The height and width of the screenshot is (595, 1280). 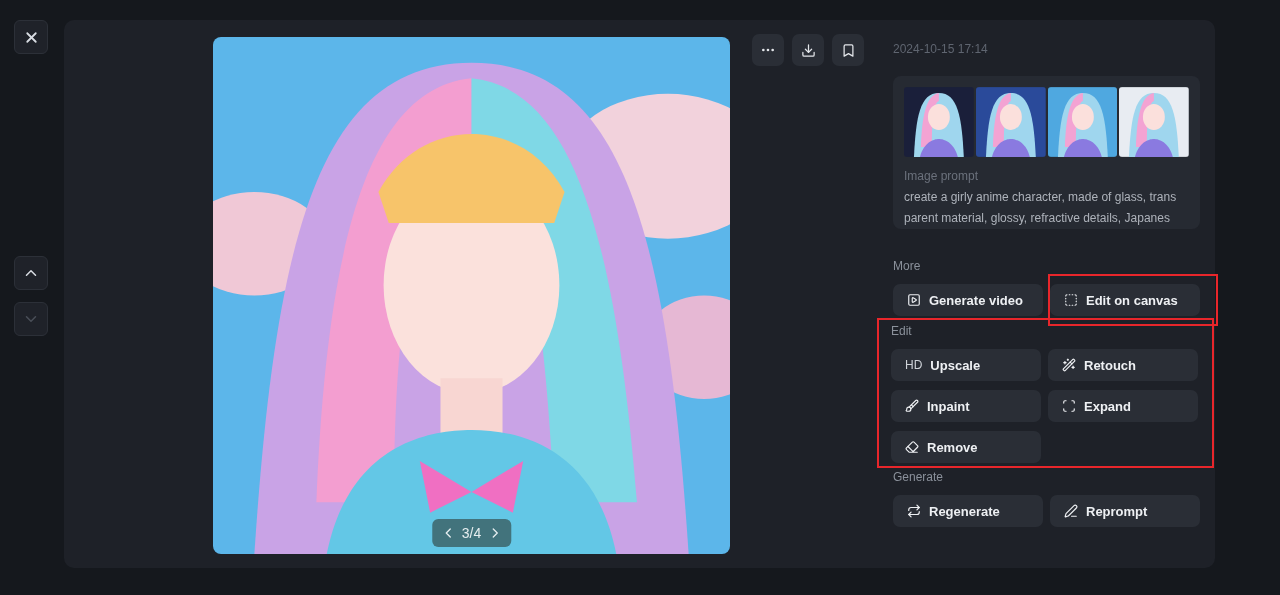 What do you see at coordinates (941, 49) in the screenshot?
I see `date-time: 2024-10-15 17:14` at bounding box center [941, 49].